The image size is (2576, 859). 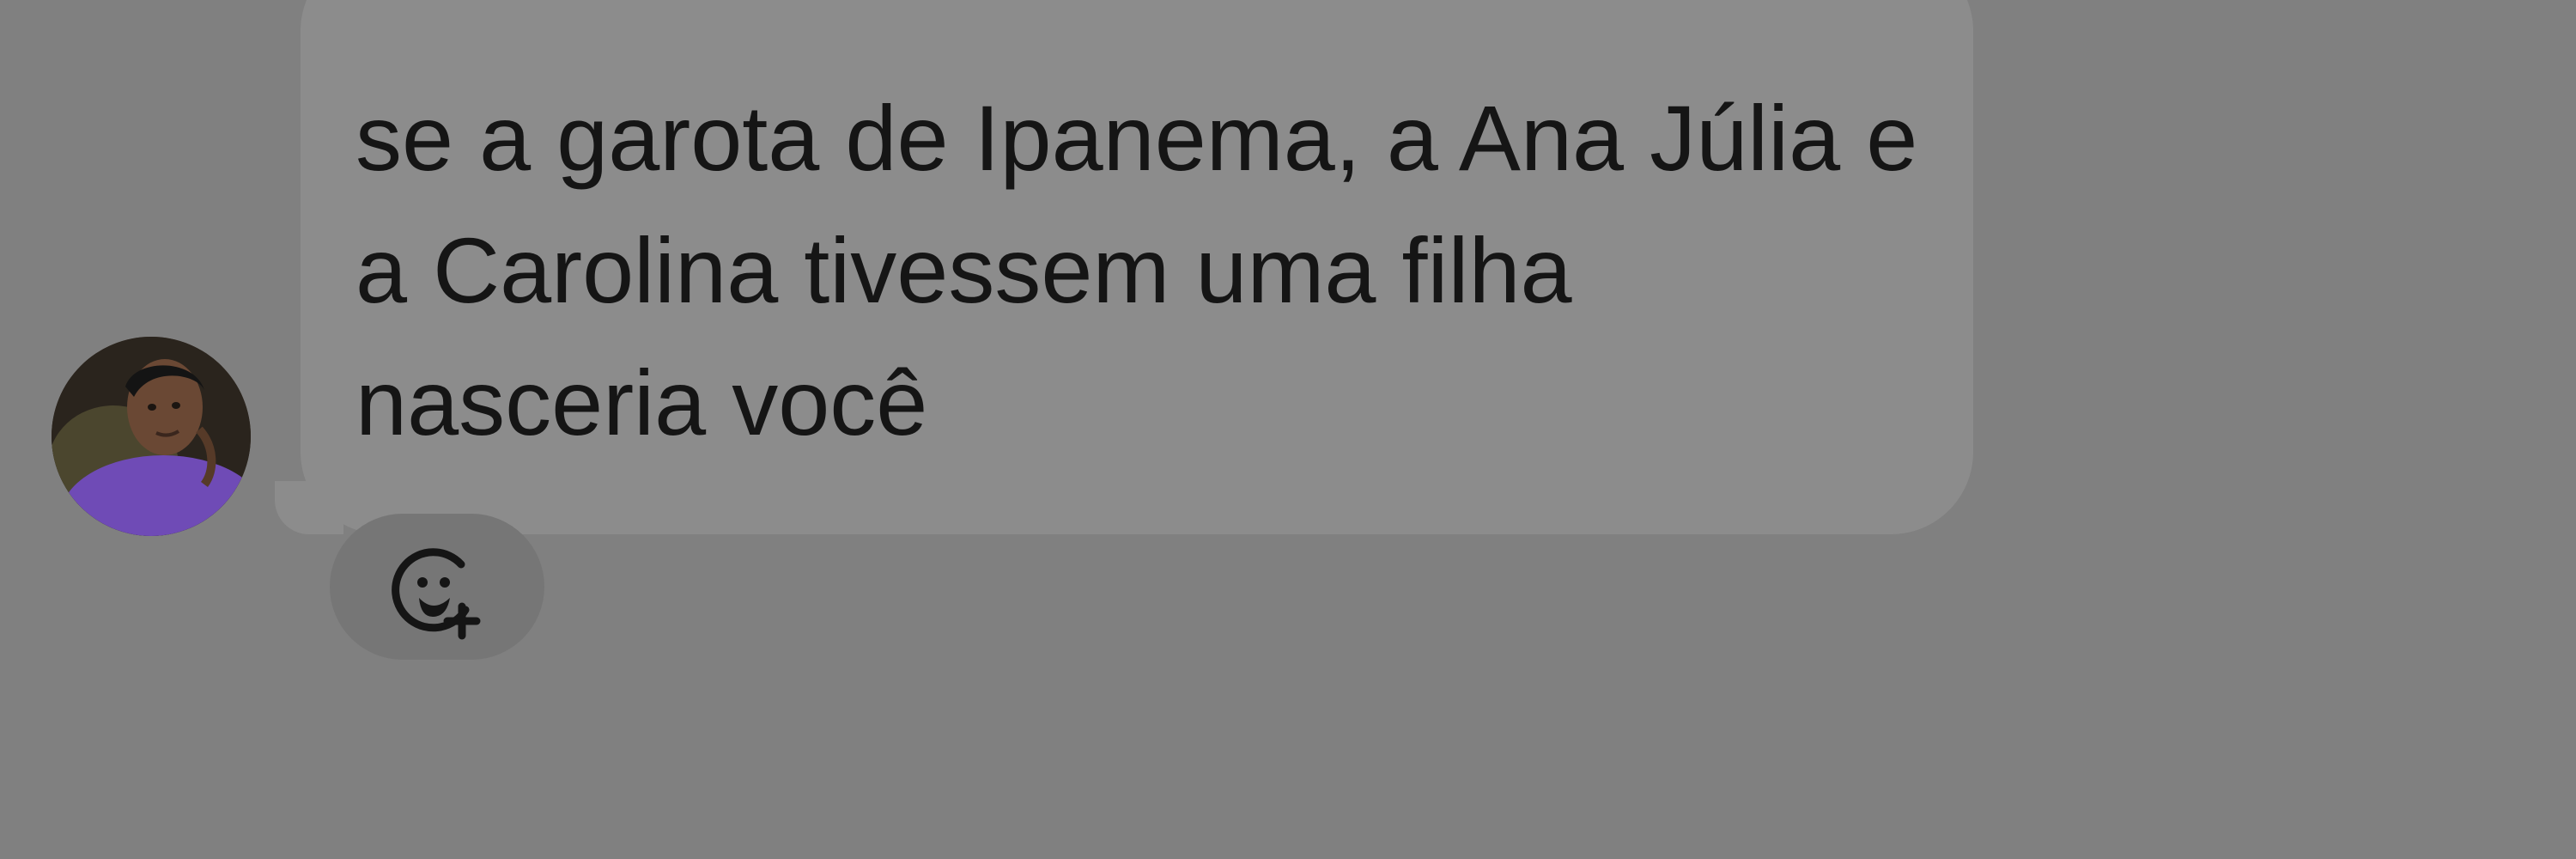 I want to click on sender-avatar, so click(x=151, y=436).